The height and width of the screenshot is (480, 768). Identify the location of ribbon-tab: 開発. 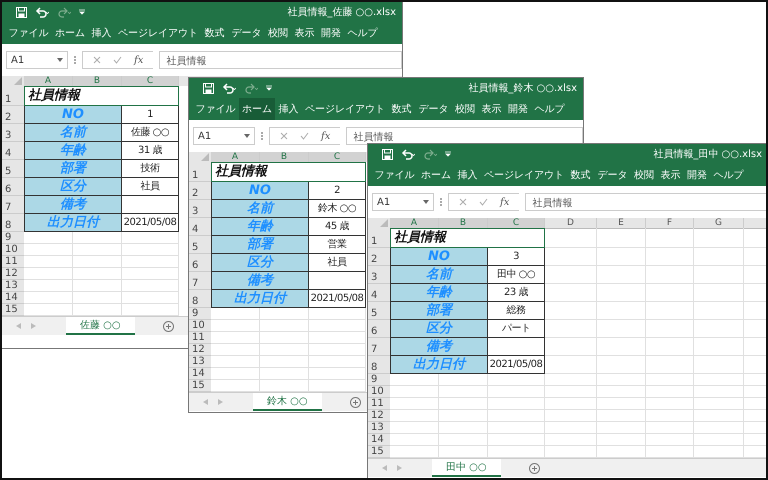
(331, 33).